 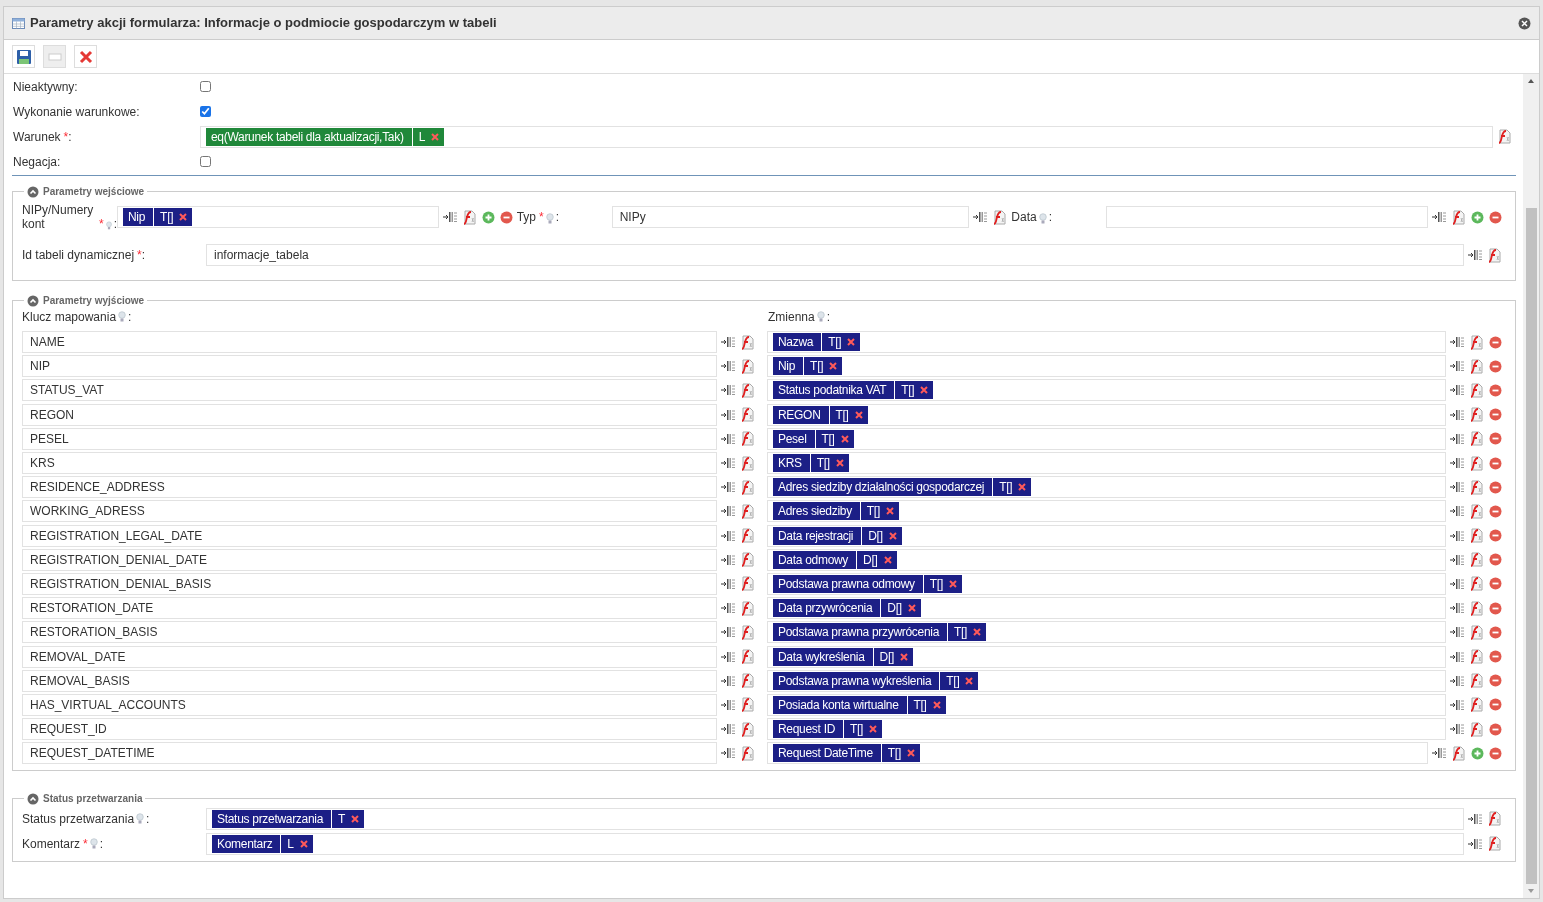 I want to click on text-field: RESIDENCE_ADDRESS, so click(x=369, y=487).